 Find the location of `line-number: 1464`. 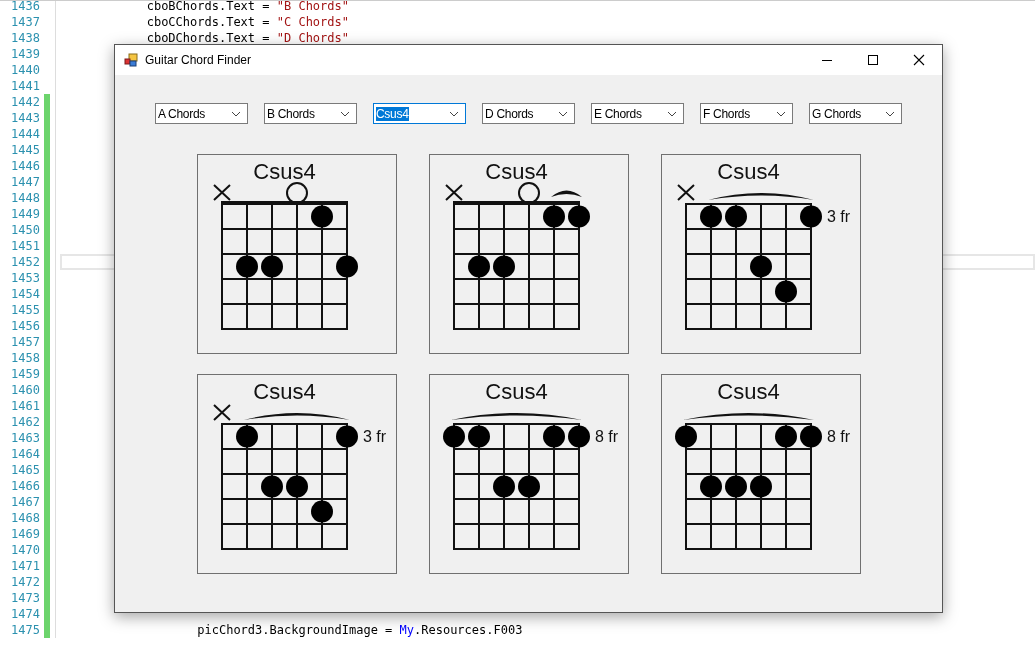

line-number: 1464 is located at coordinates (25, 454).